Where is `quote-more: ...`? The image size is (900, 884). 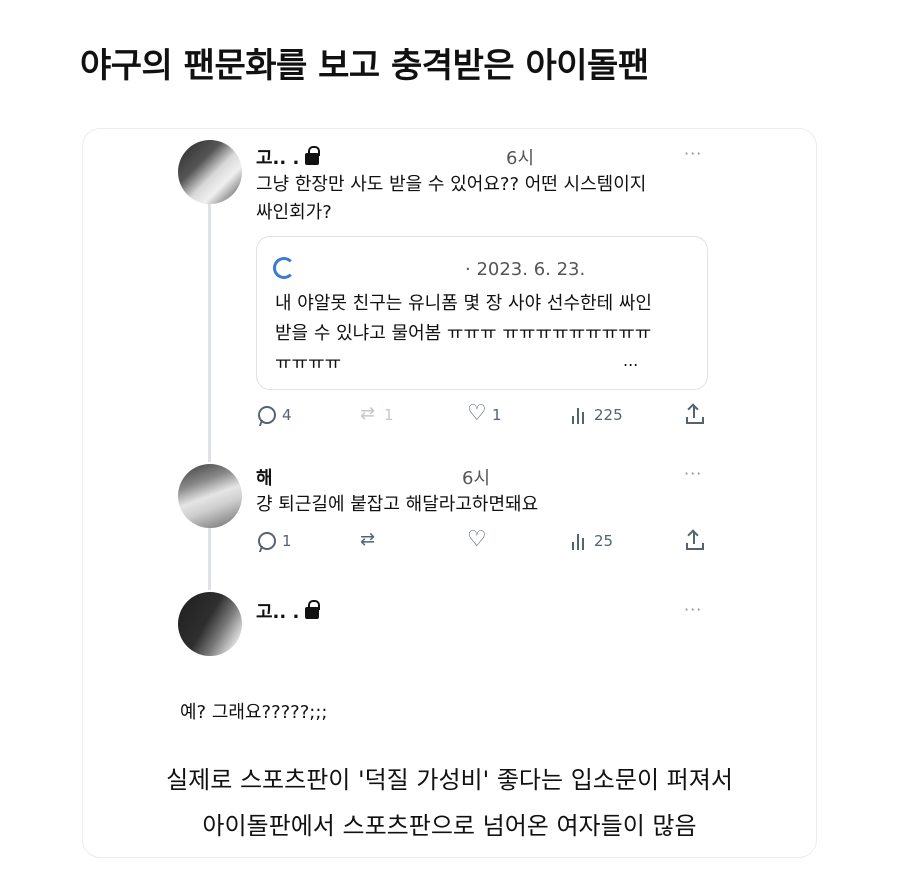
quote-more: ... is located at coordinates (631, 360).